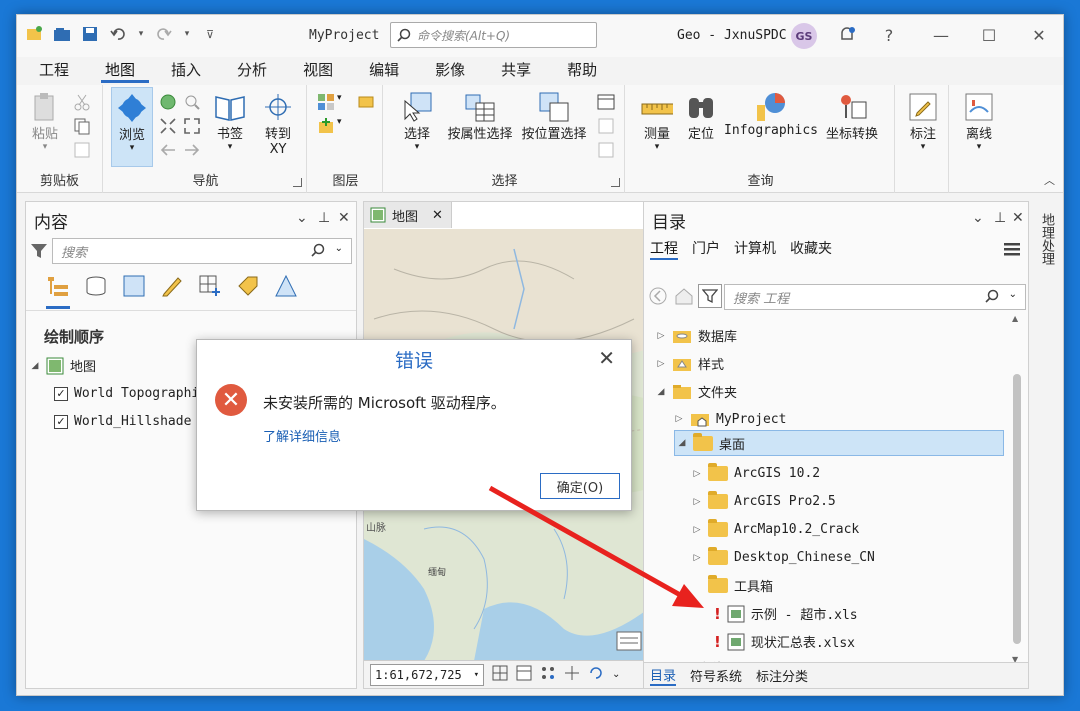  What do you see at coordinates (596, 546) in the screenshot?
I see `annotation-arrow` at bounding box center [596, 546].